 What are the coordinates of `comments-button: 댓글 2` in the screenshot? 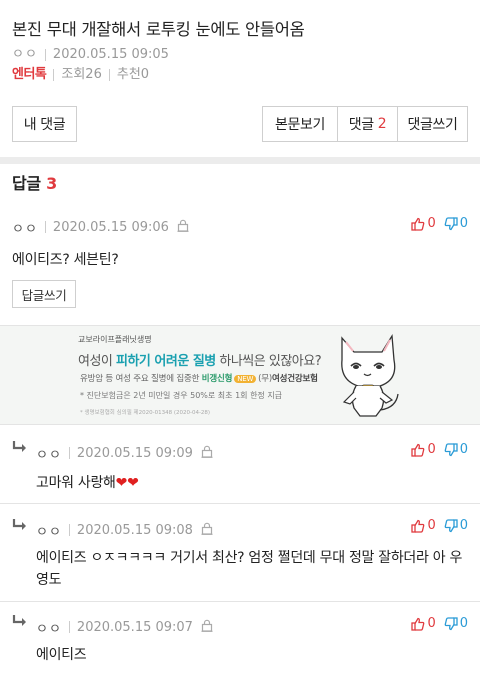 It's located at (367, 124).